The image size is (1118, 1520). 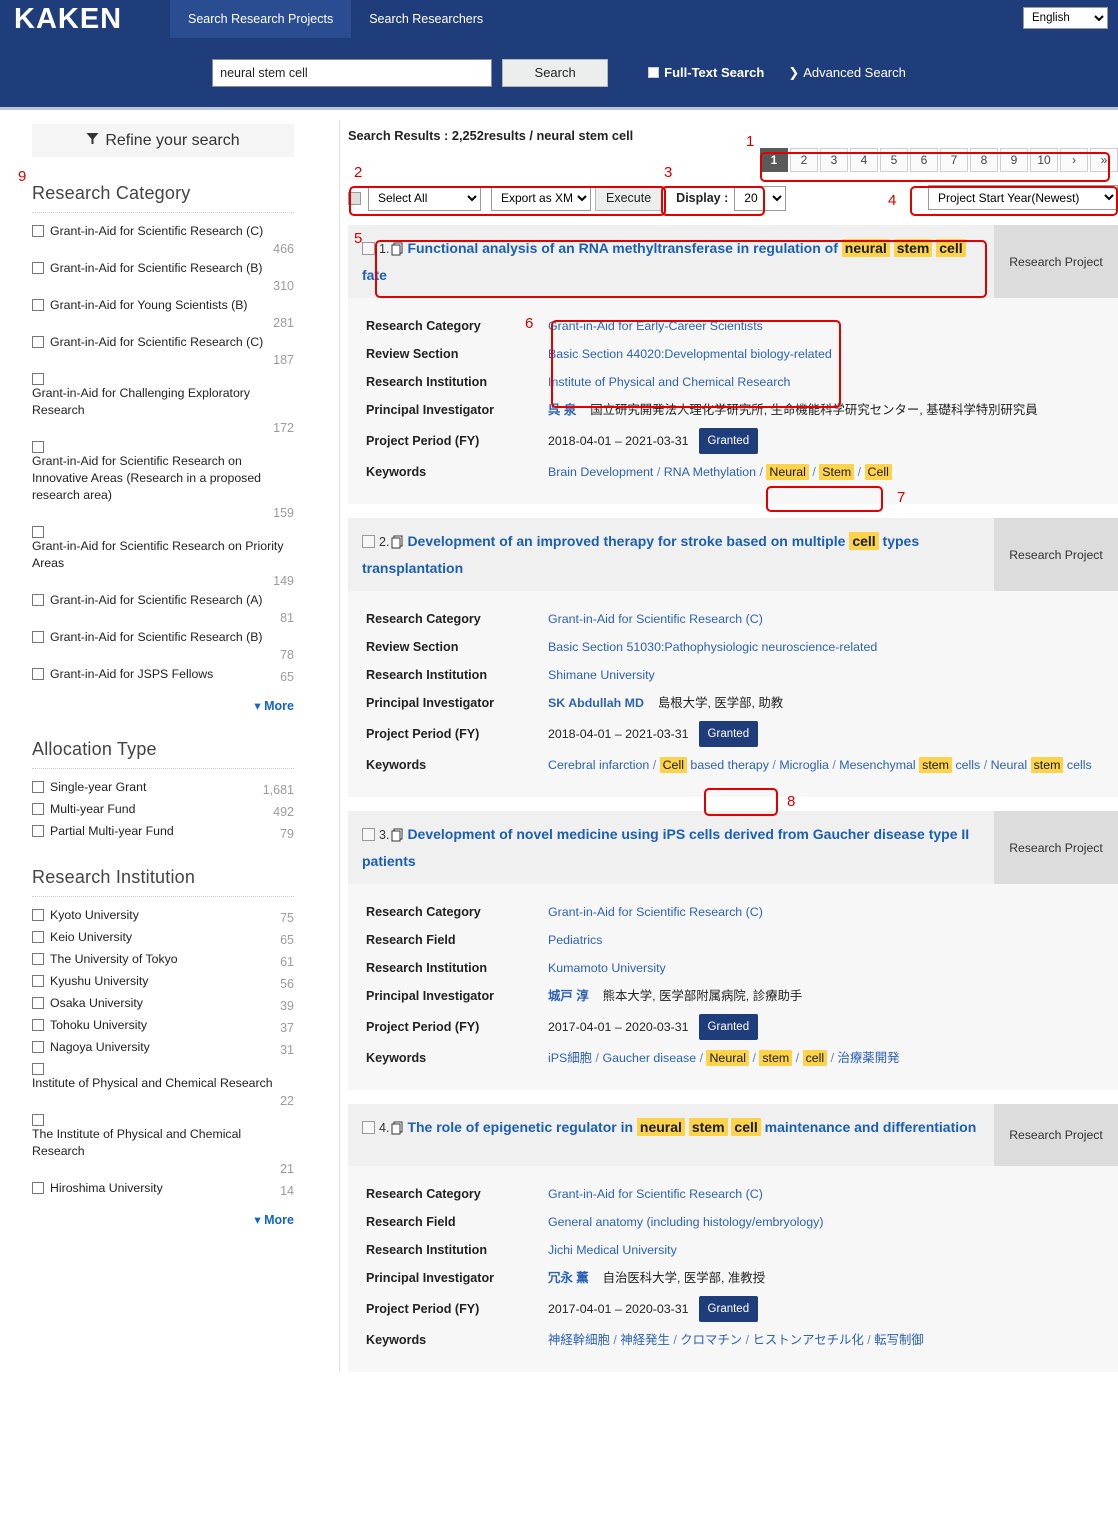 What do you see at coordinates (847, 73) in the screenshot?
I see `advanced-search-link: ❯ Advanced Search` at bounding box center [847, 73].